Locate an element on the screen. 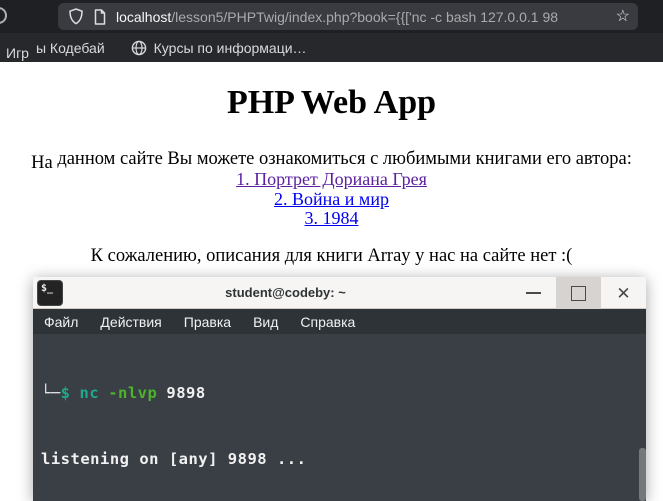 This screenshot has width=663, height=501. minimize-icon is located at coordinates (533, 293).